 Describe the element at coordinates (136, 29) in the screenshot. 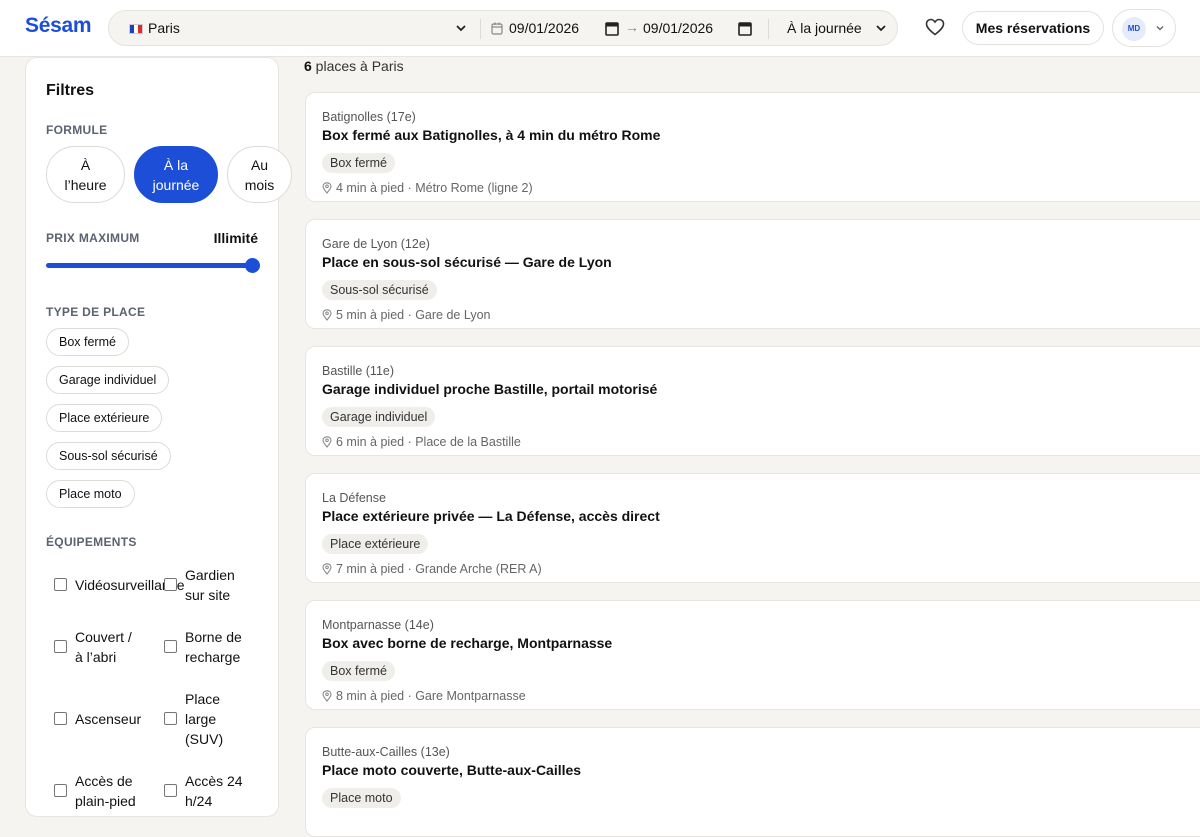

I see `french-flag-icon` at that location.